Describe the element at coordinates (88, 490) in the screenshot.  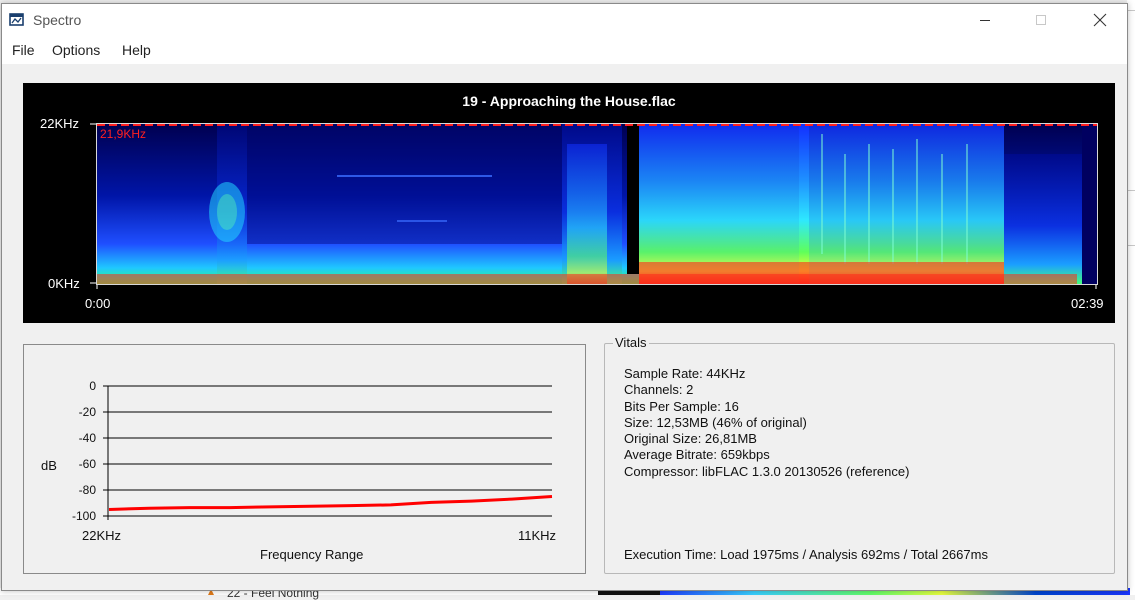
I see `y-tick-label: -80` at that location.